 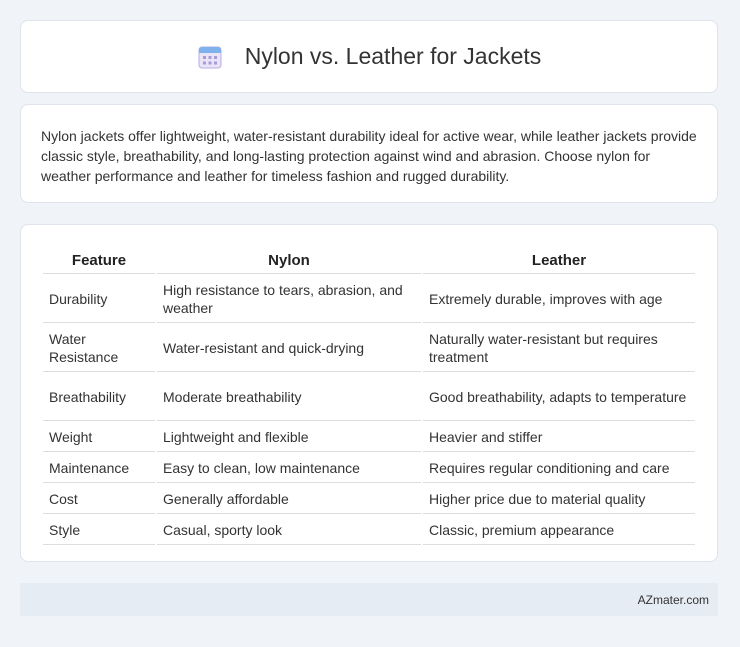 I want to click on feature-cell: Style, so click(x=99, y=530).